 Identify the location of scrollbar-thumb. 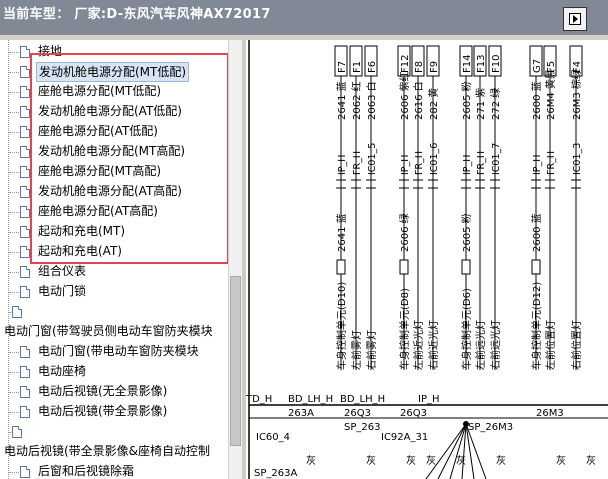
(235, 361).